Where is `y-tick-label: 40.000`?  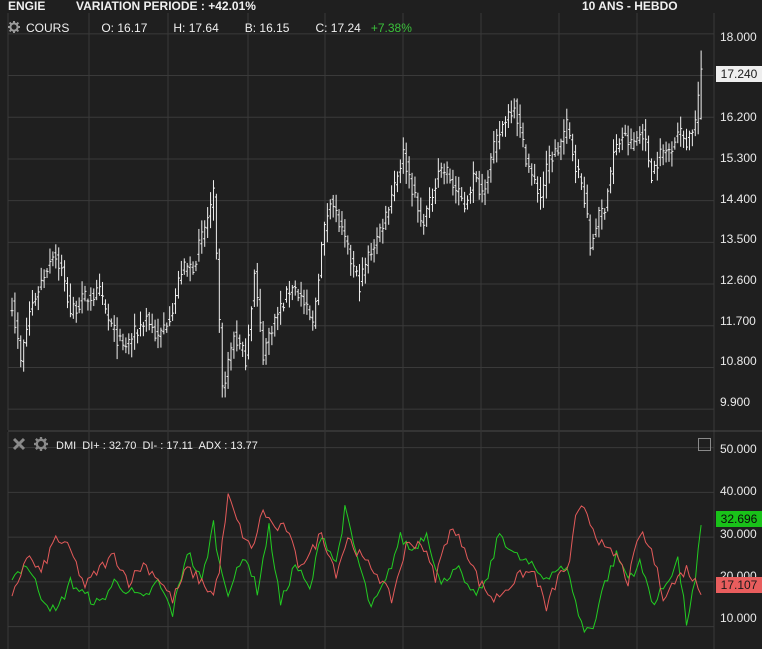
y-tick-label: 40.000 is located at coordinates (738, 491).